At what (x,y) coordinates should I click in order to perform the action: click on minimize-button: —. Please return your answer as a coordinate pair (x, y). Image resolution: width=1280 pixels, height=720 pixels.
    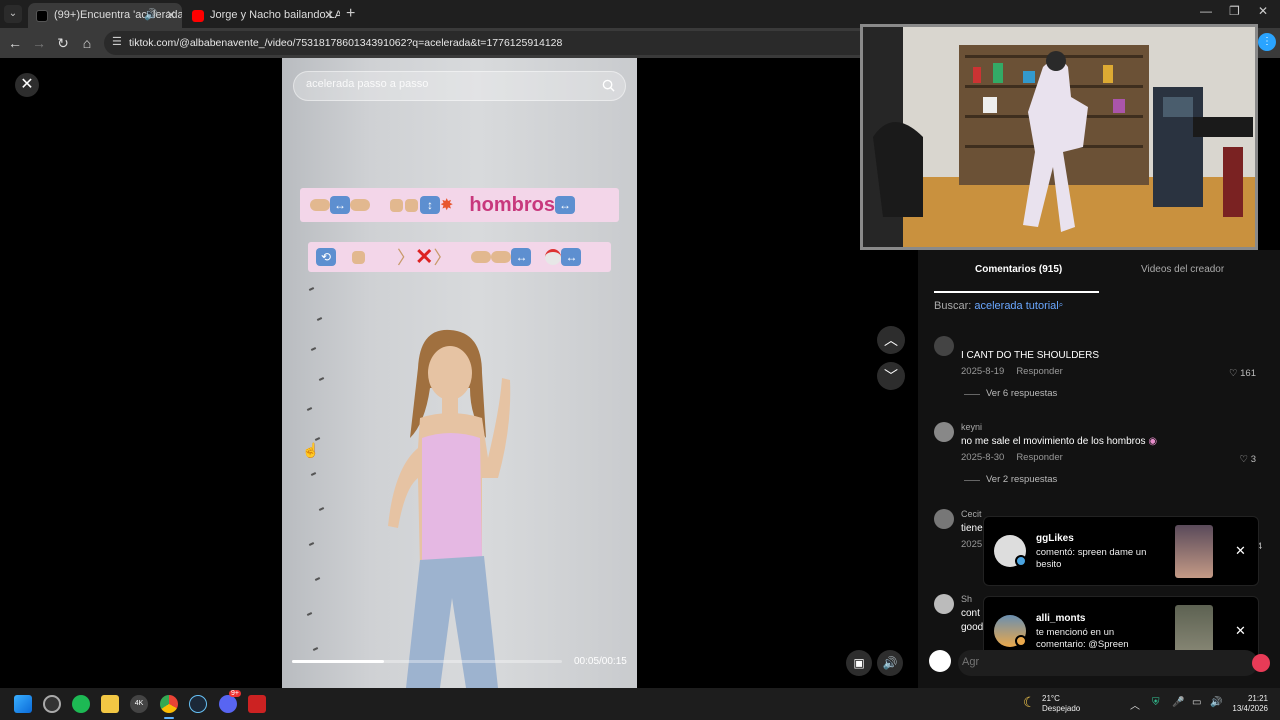
    Looking at the image, I should click on (1206, 11).